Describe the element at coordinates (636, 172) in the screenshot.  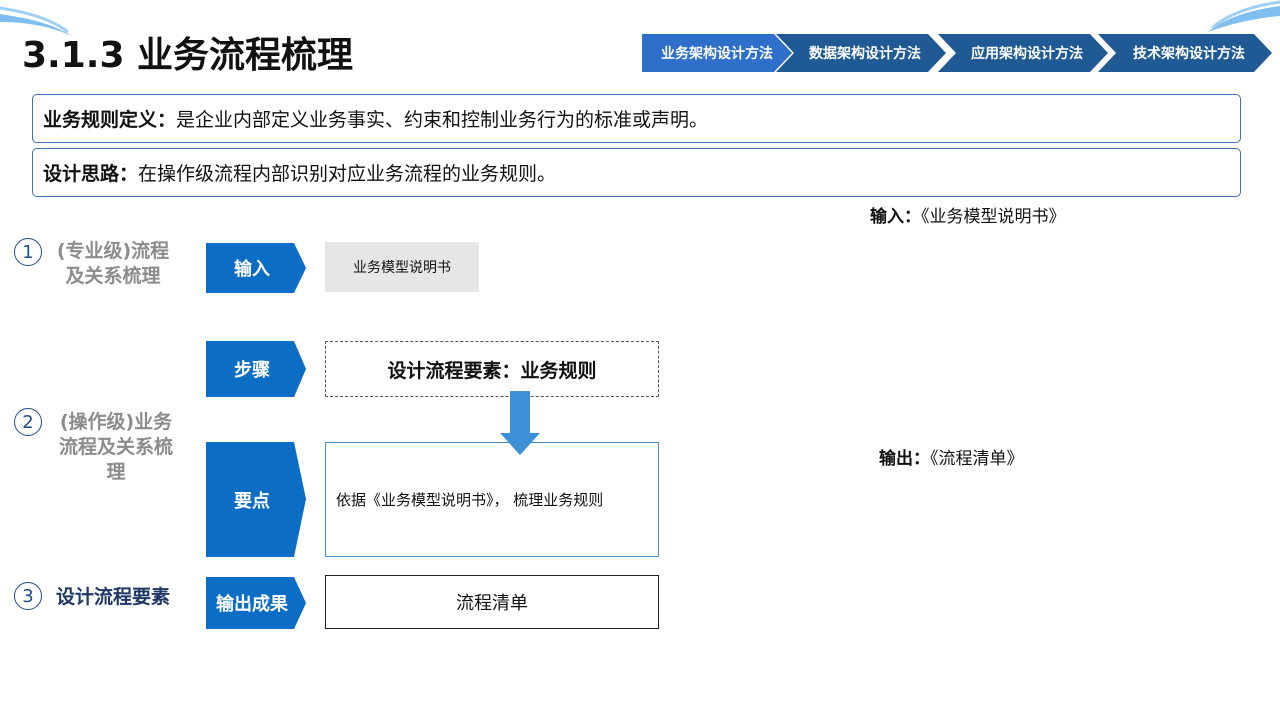
I see `design-idea: 设计思路： 在操作级流程内部识别对应业务流程的业务规则。` at that location.